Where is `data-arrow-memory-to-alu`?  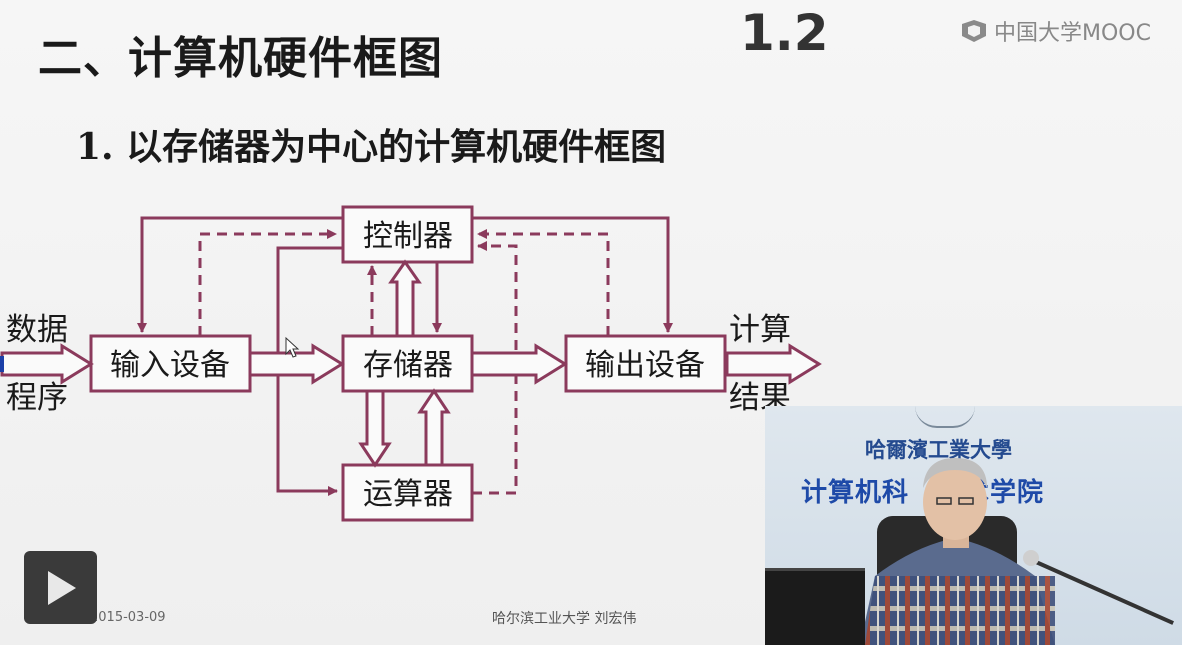
data-arrow-memory-to-alu is located at coordinates (375, 428).